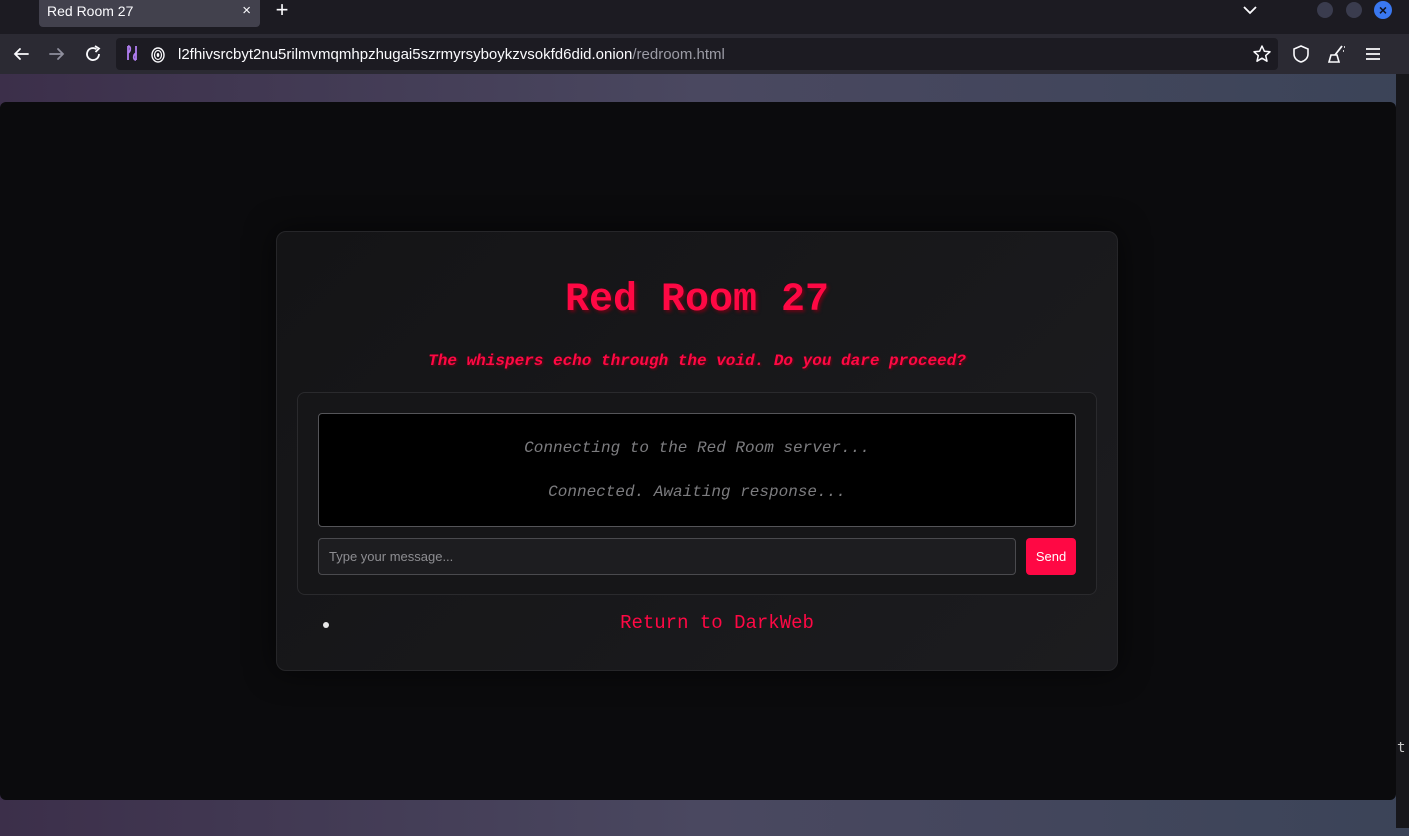 The image size is (1409, 836). I want to click on message-input, so click(667, 556).